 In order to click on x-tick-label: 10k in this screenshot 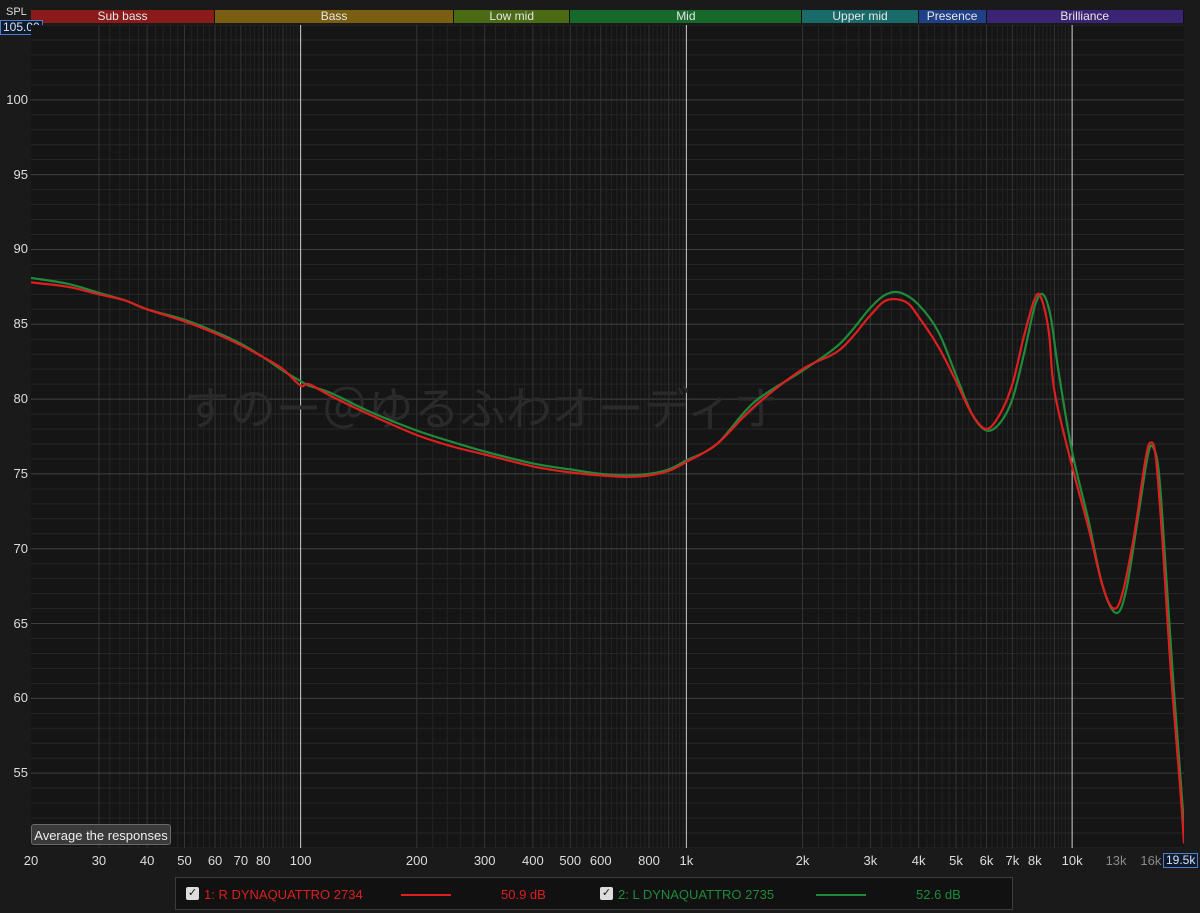, I will do `click(1072, 860)`.